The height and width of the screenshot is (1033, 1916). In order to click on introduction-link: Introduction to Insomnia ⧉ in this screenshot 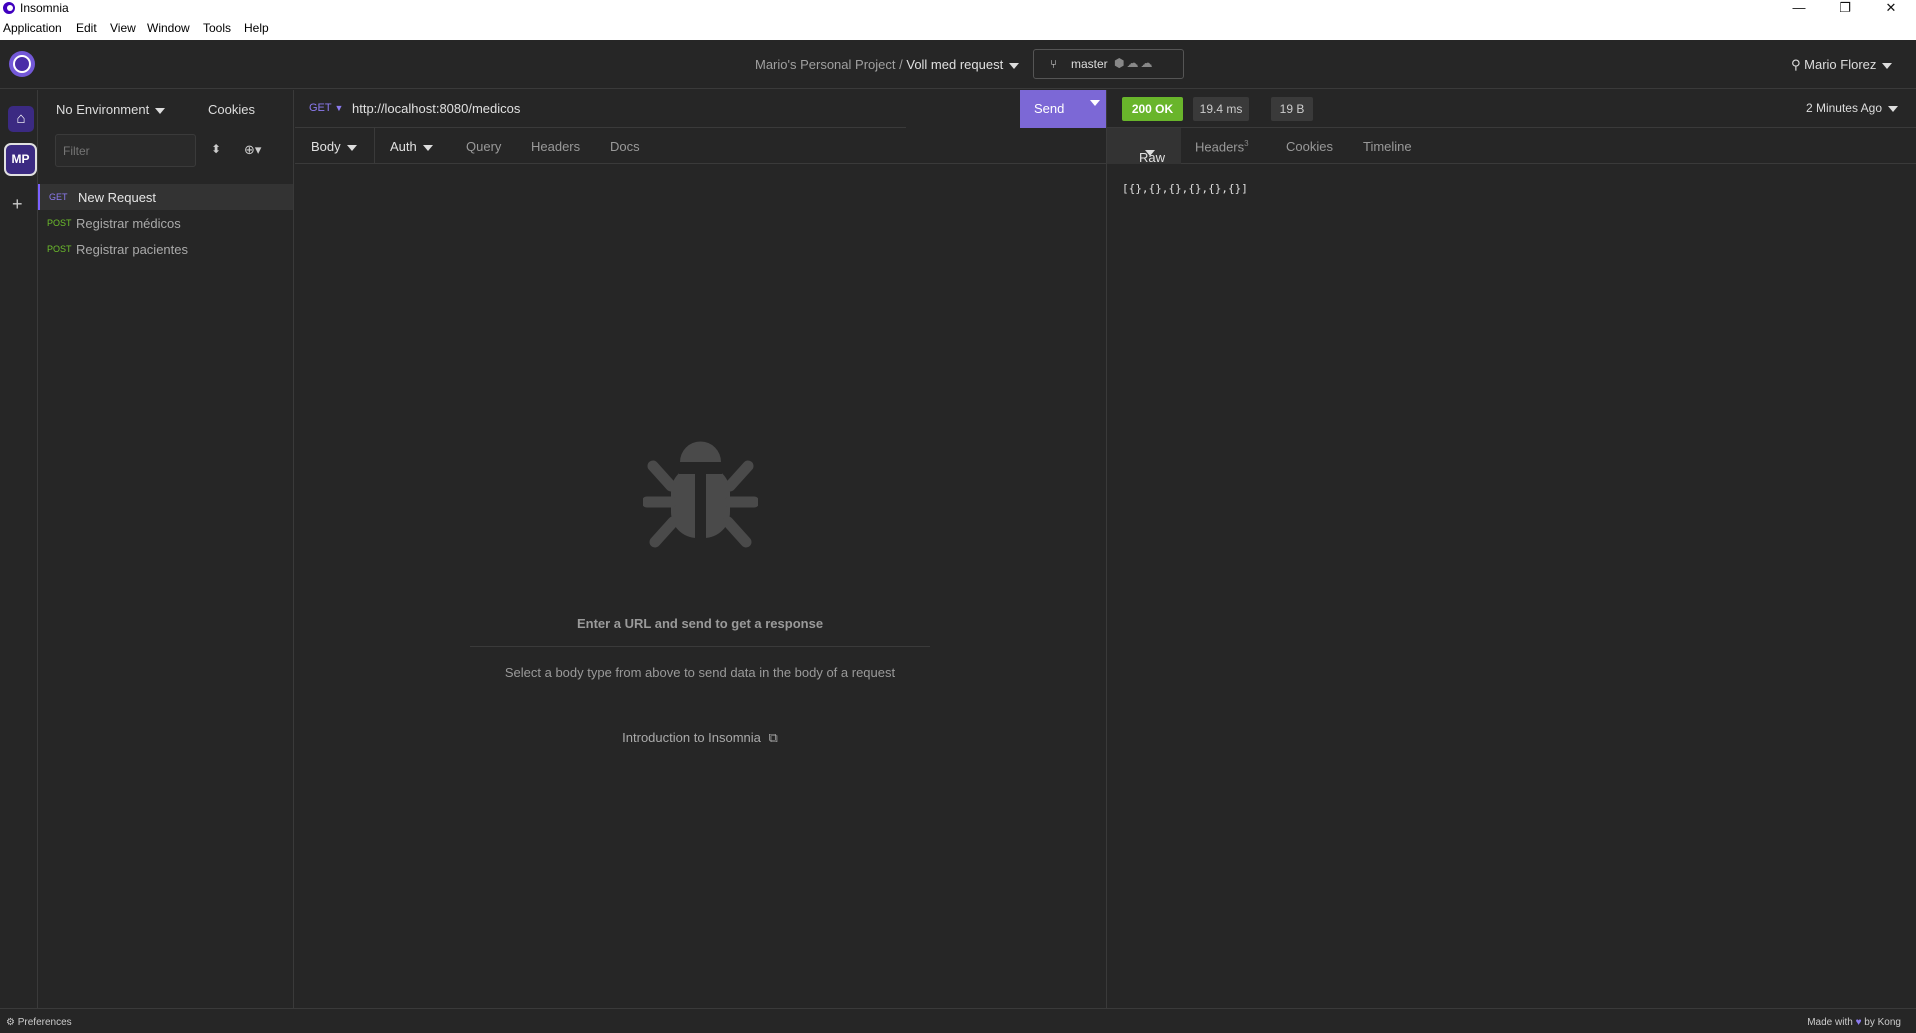, I will do `click(700, 738)`.